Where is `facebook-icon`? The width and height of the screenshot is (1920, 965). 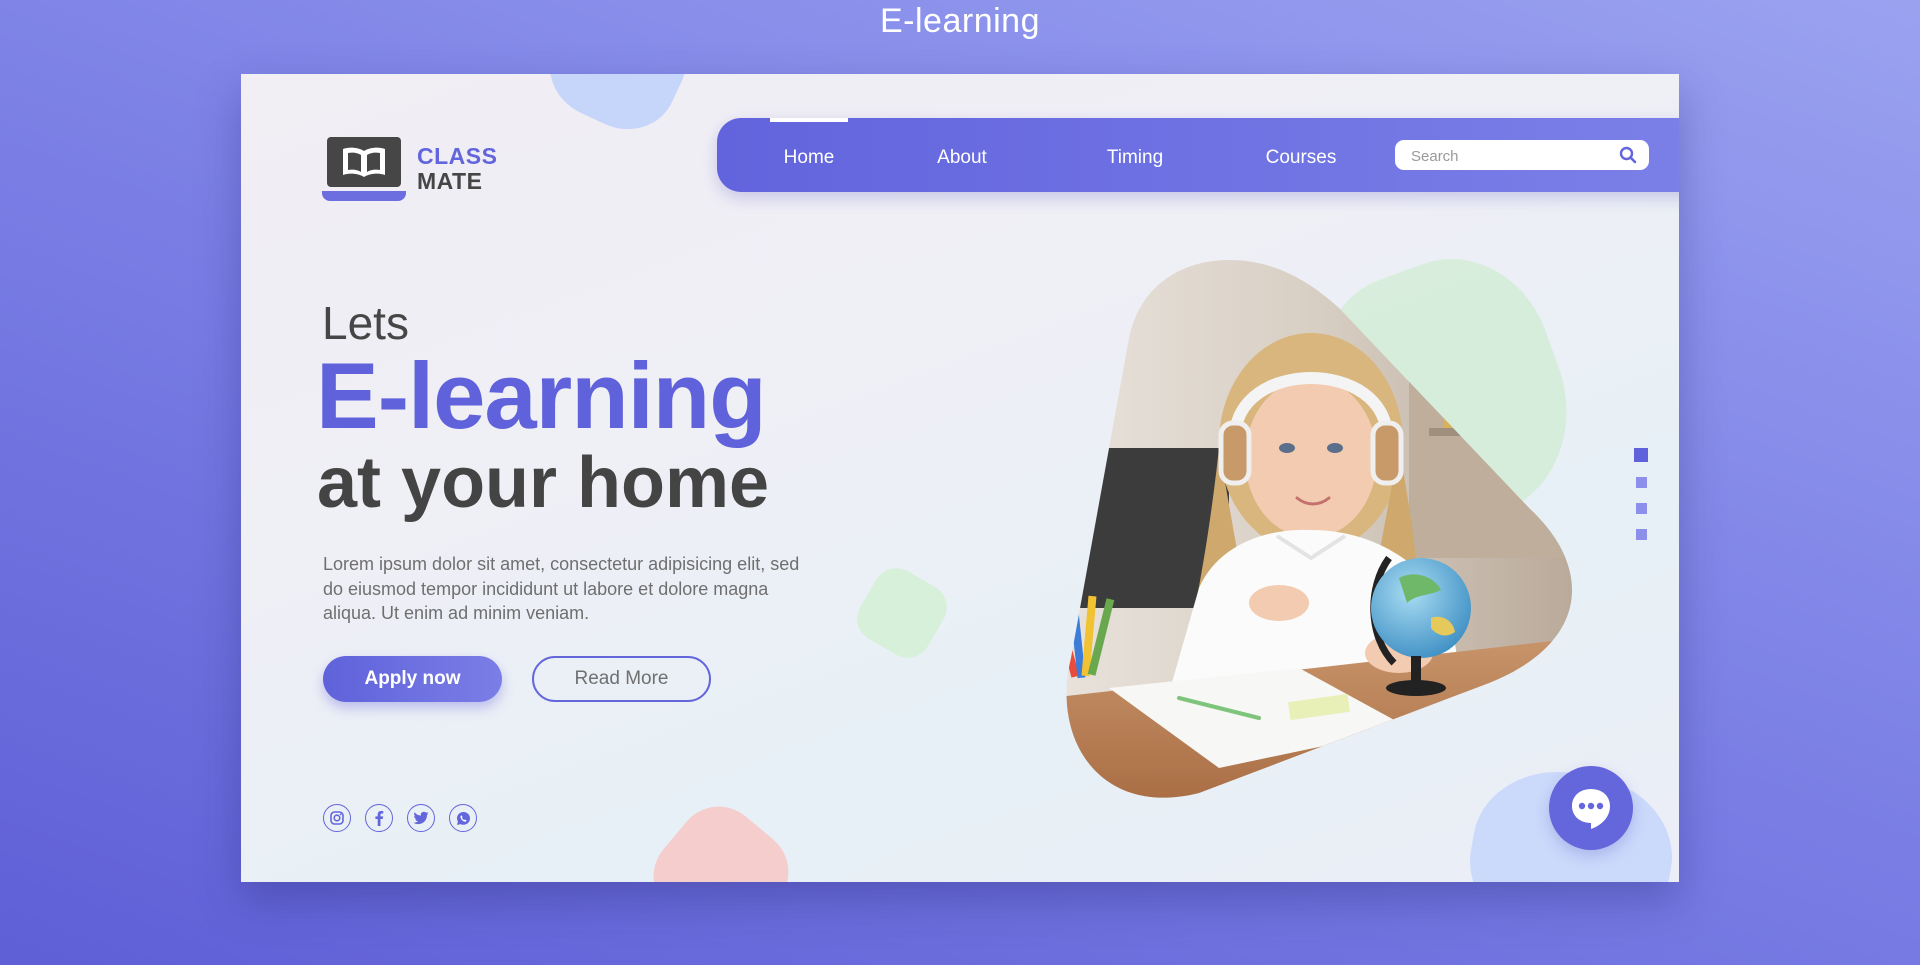 facebook-icon is located at coordinates (379, 818).